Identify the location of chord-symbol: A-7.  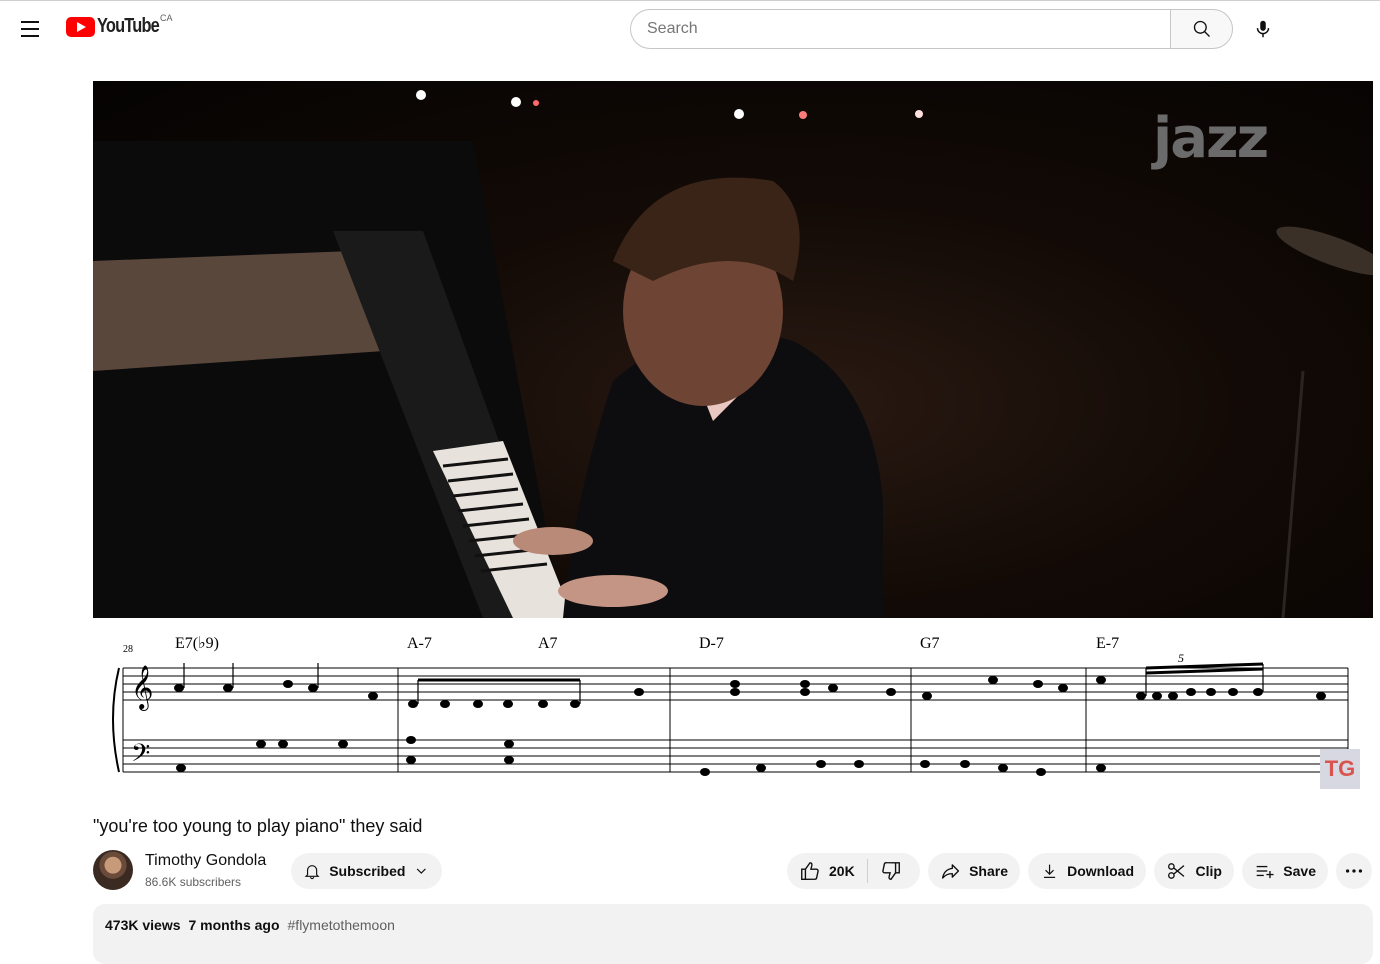
(419, 643).